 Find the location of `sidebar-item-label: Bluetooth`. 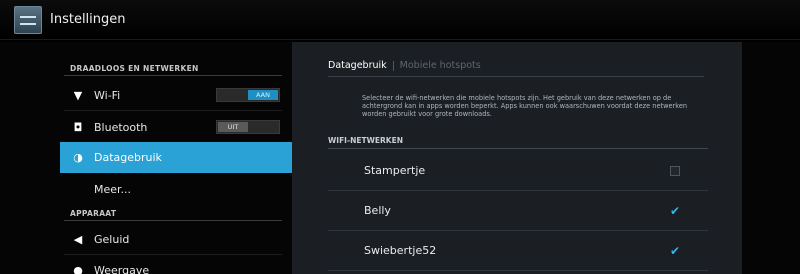

sidebar-item-label: Bluetooth is located at coordinates (121, 127).